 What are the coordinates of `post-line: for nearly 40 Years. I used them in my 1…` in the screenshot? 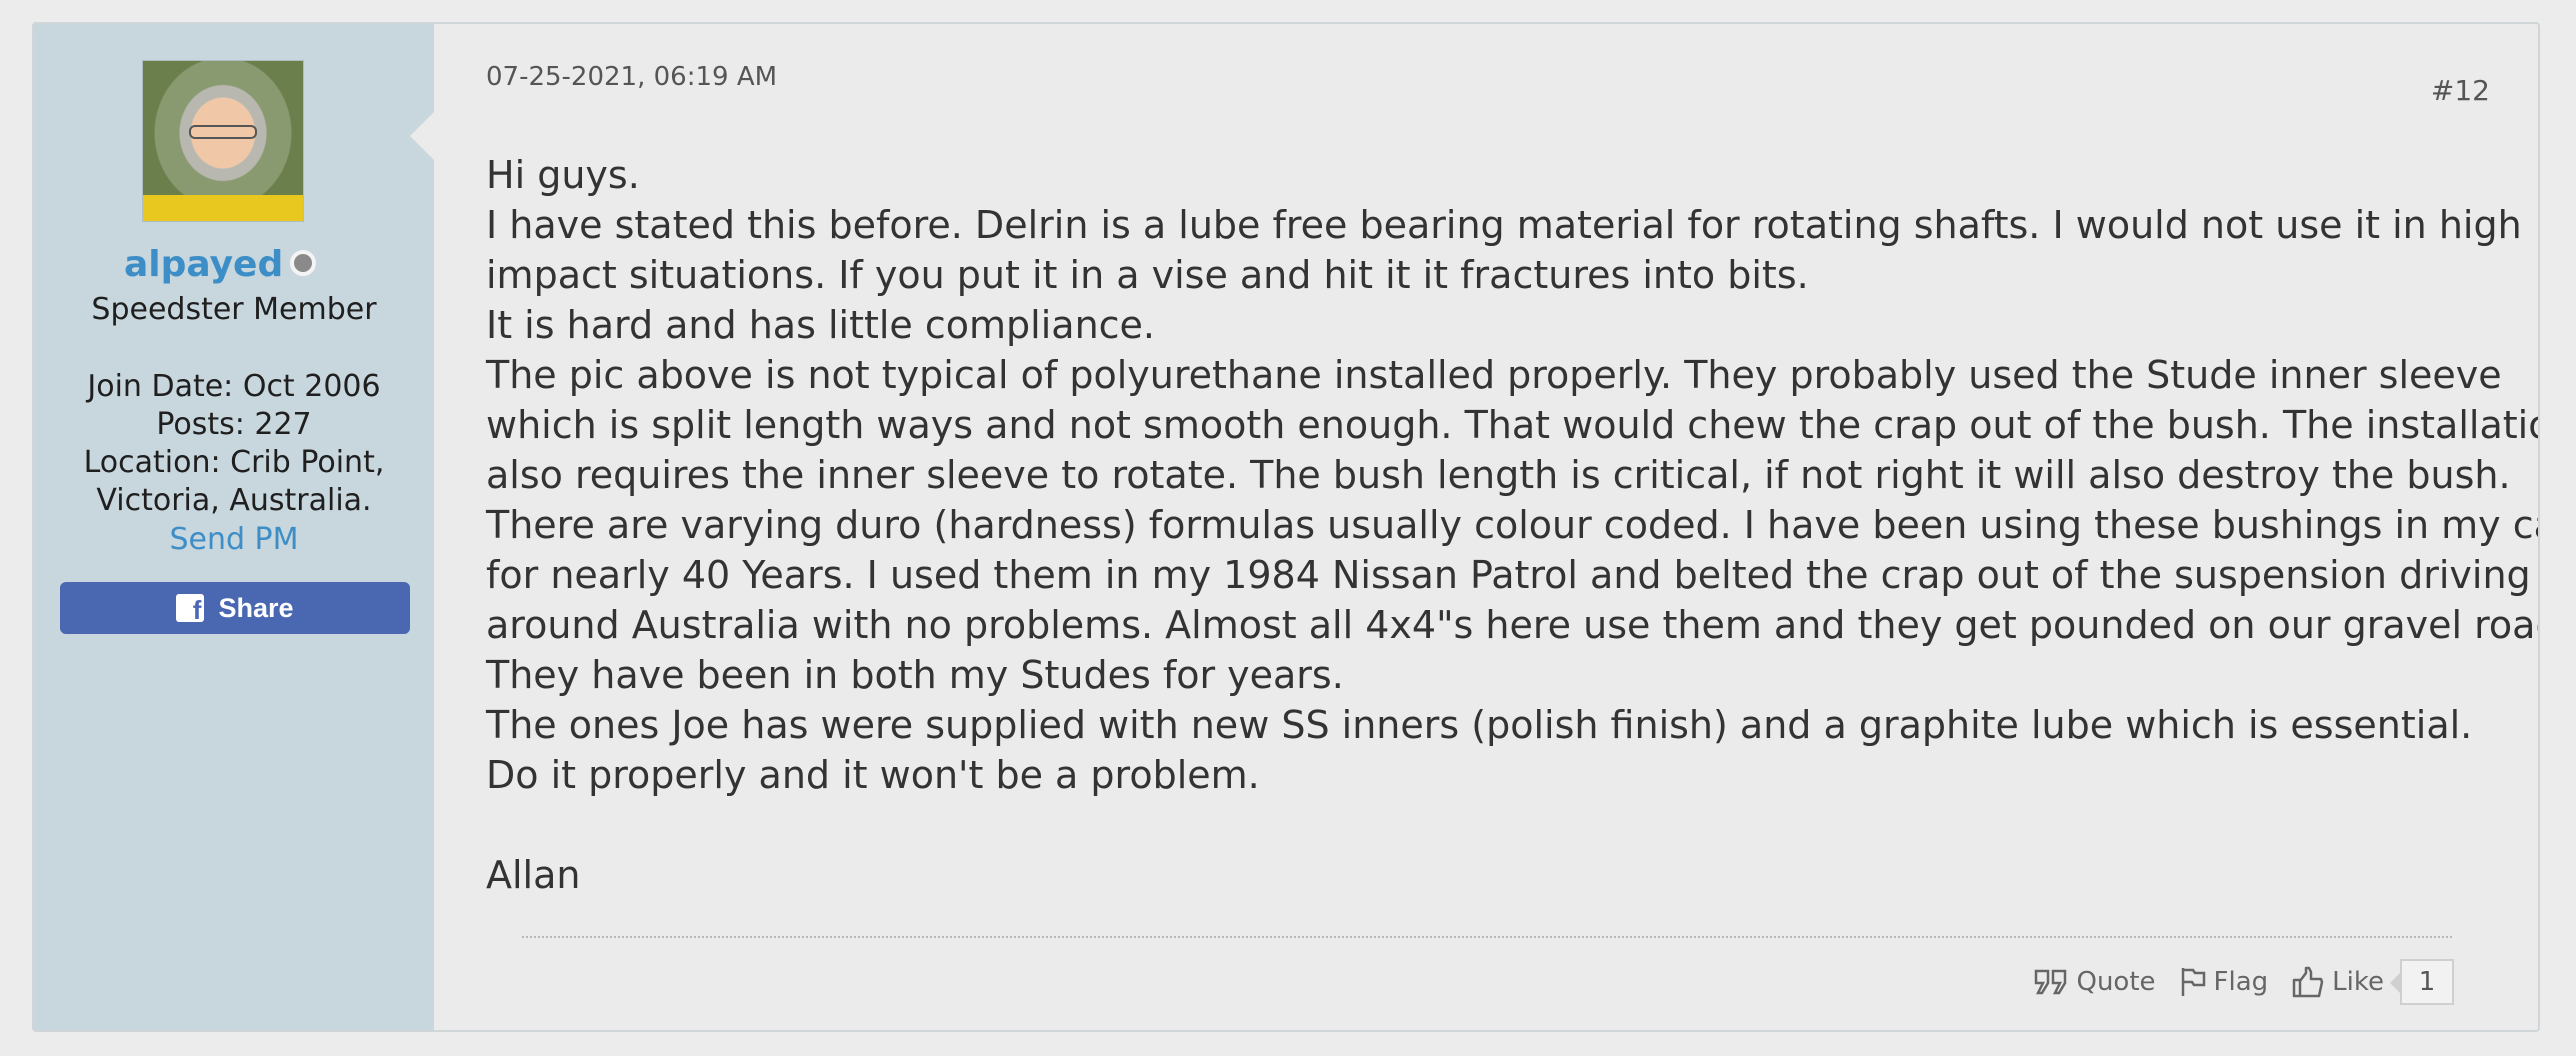 It's located at (1508, 575).